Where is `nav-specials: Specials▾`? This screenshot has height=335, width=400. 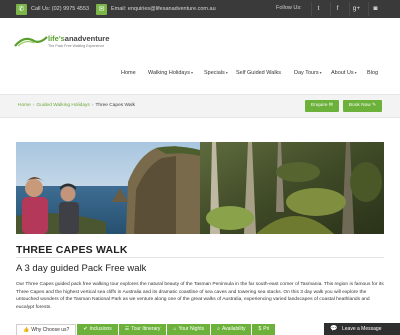
nav-specials: Specials▾ is located at coordinates (216, 75).